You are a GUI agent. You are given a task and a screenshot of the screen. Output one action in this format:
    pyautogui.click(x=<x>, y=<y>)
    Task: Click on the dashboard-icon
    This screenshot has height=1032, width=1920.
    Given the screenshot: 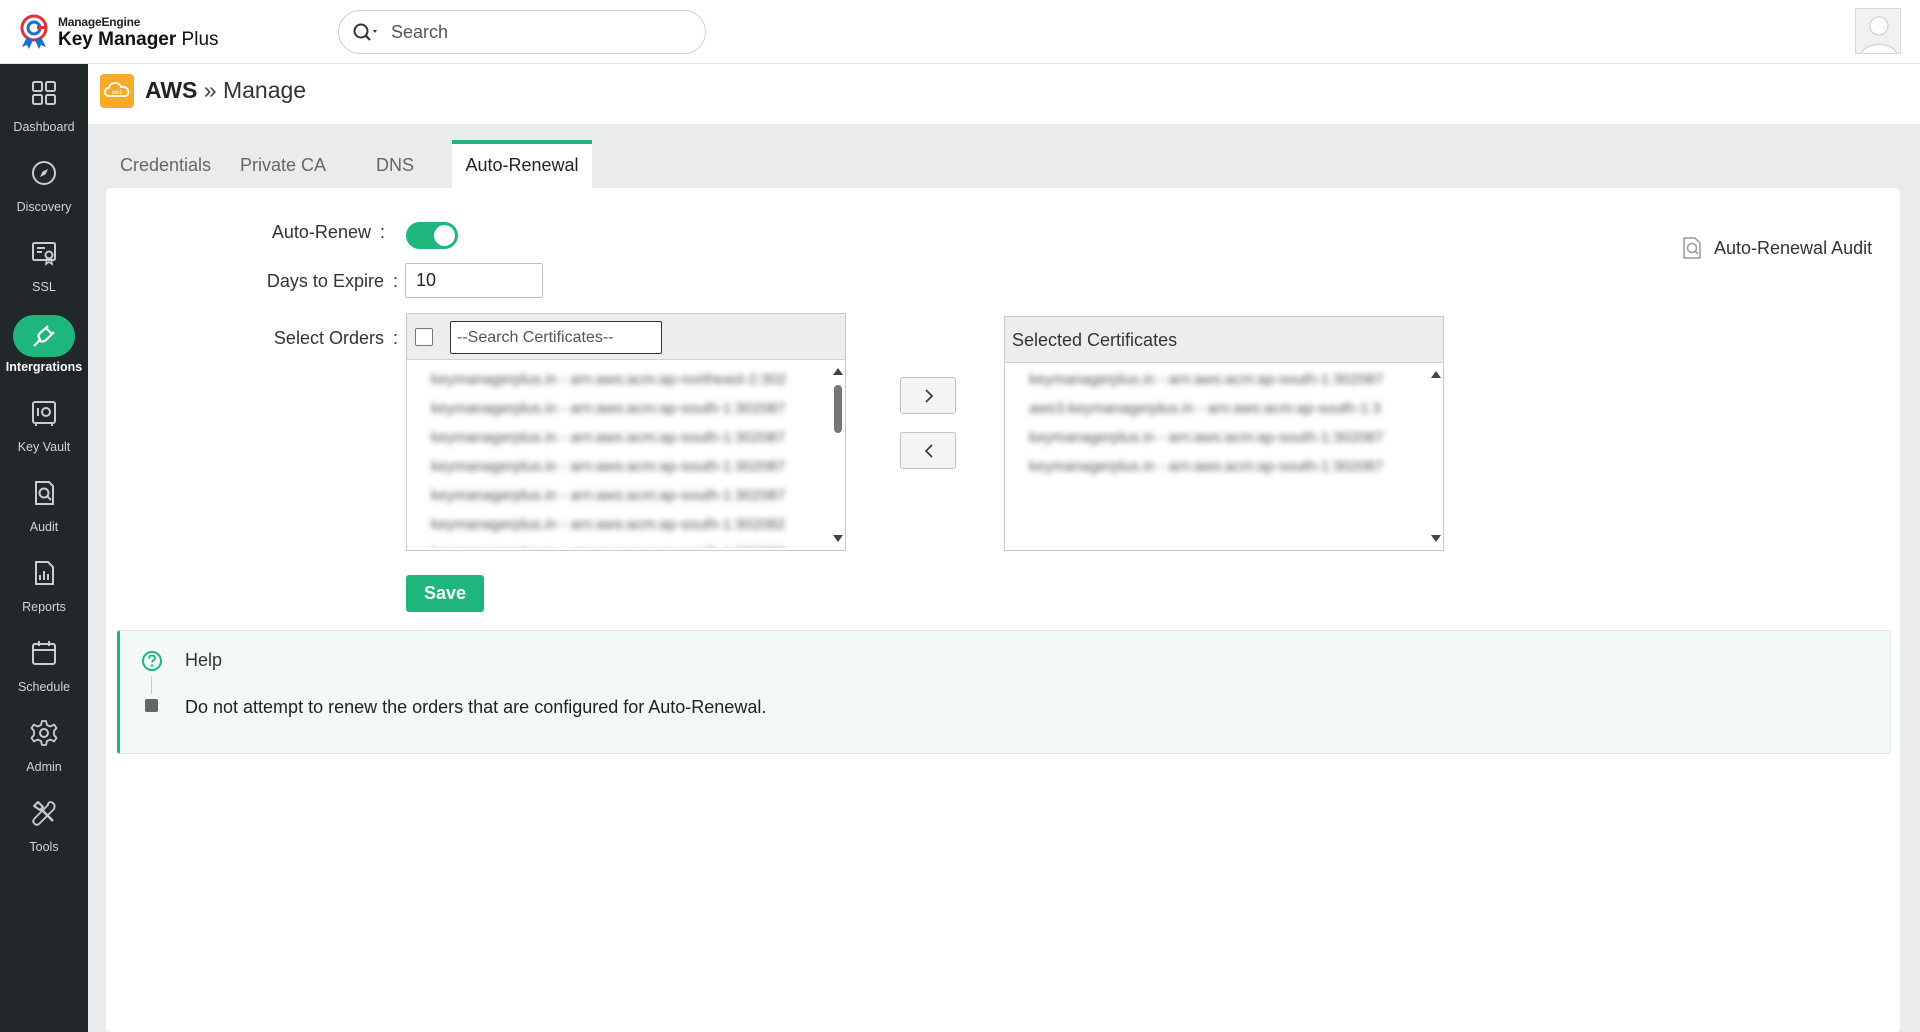 What is the action you would take?
    pyautogui.click(x=44, y=93)
    